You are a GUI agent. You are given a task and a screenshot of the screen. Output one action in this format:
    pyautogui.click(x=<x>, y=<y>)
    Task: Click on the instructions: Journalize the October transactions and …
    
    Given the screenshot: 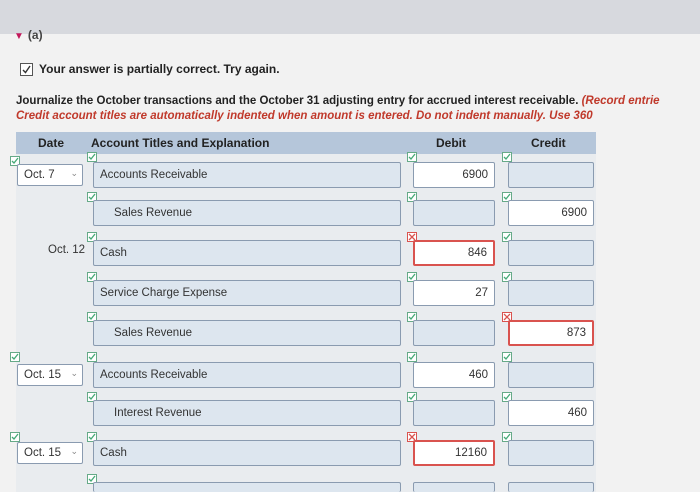 What is the action you would take?
    pyautogui.click(x=338, y=108)
    